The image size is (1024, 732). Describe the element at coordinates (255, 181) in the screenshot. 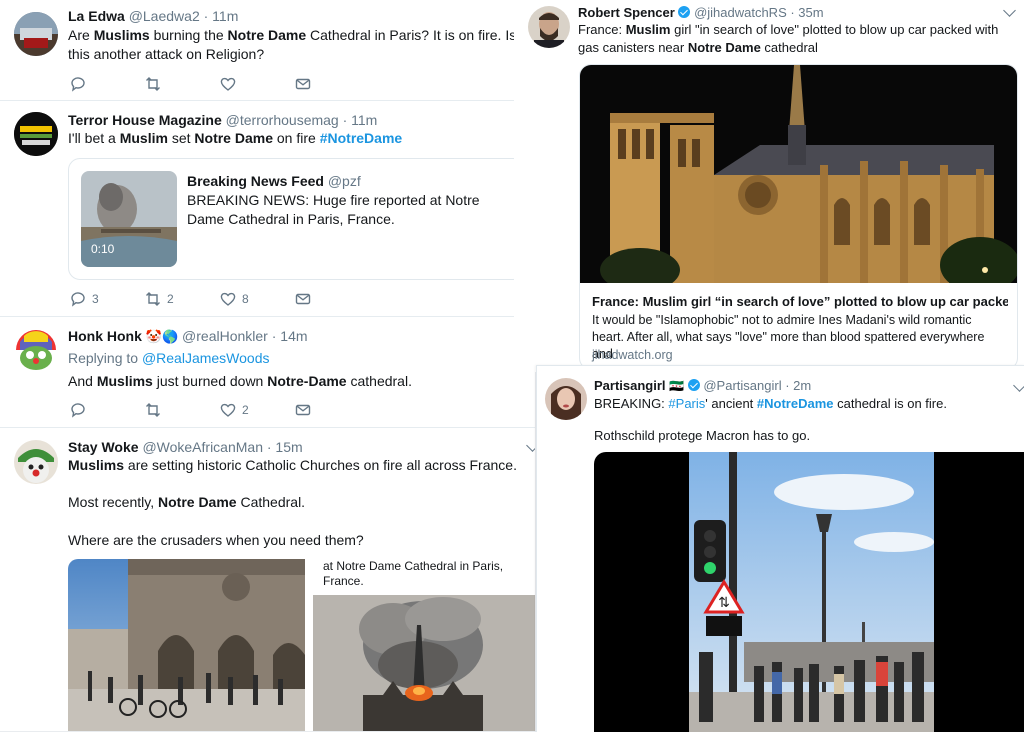

I see `quoted-author-name: Breaking News Feed` at that location.